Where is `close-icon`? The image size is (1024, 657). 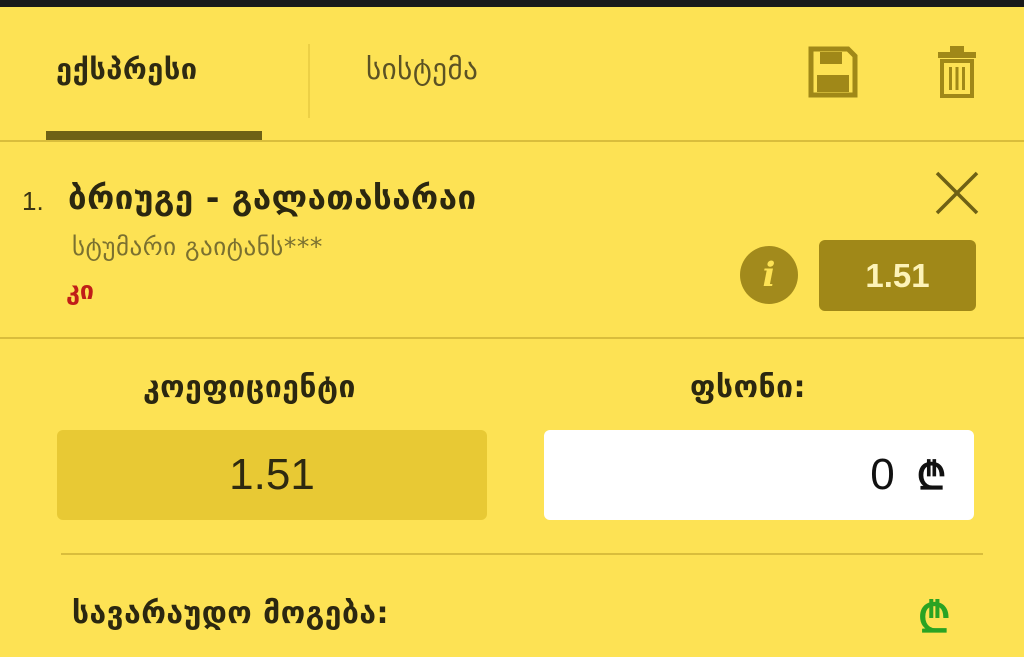
close-icon is located at coordinates (957, 193).